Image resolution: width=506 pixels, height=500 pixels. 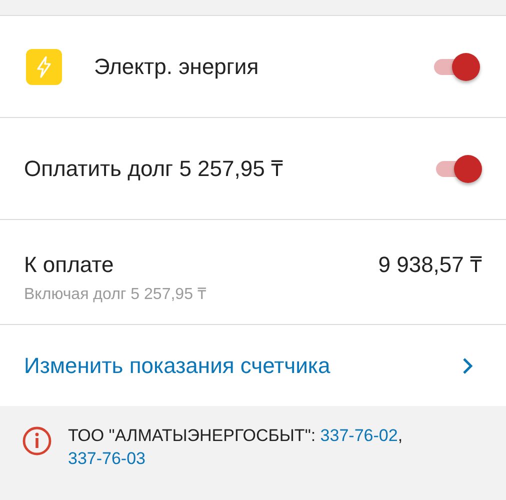 What do you see at coordinates (37, 441) in the screenshot?
I see `info-icon` at bounding box center [37, 441].